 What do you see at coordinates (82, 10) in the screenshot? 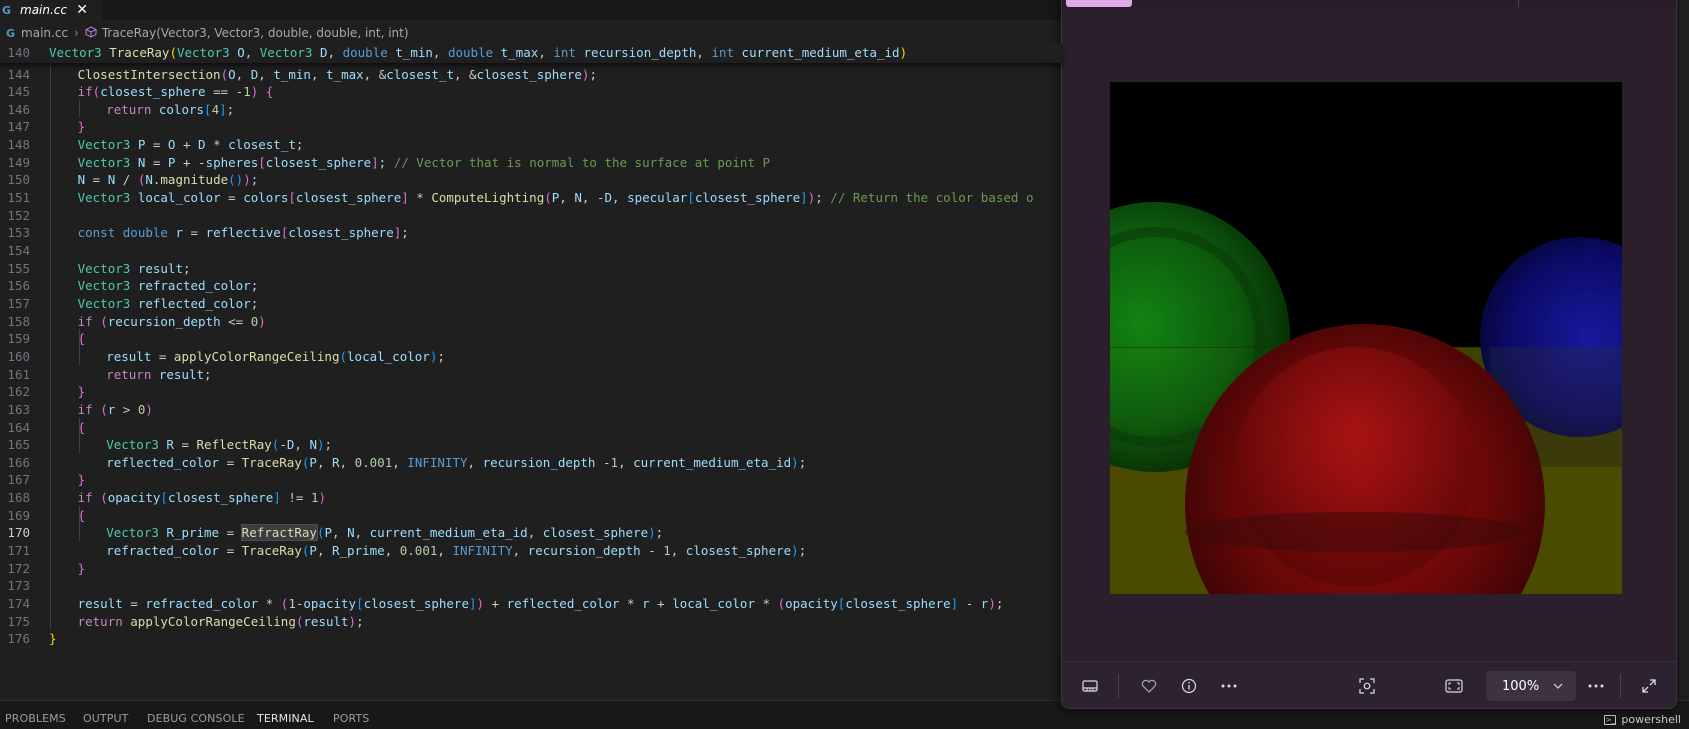
I see `close-icon: ✕` at bounding box center [82, 10].